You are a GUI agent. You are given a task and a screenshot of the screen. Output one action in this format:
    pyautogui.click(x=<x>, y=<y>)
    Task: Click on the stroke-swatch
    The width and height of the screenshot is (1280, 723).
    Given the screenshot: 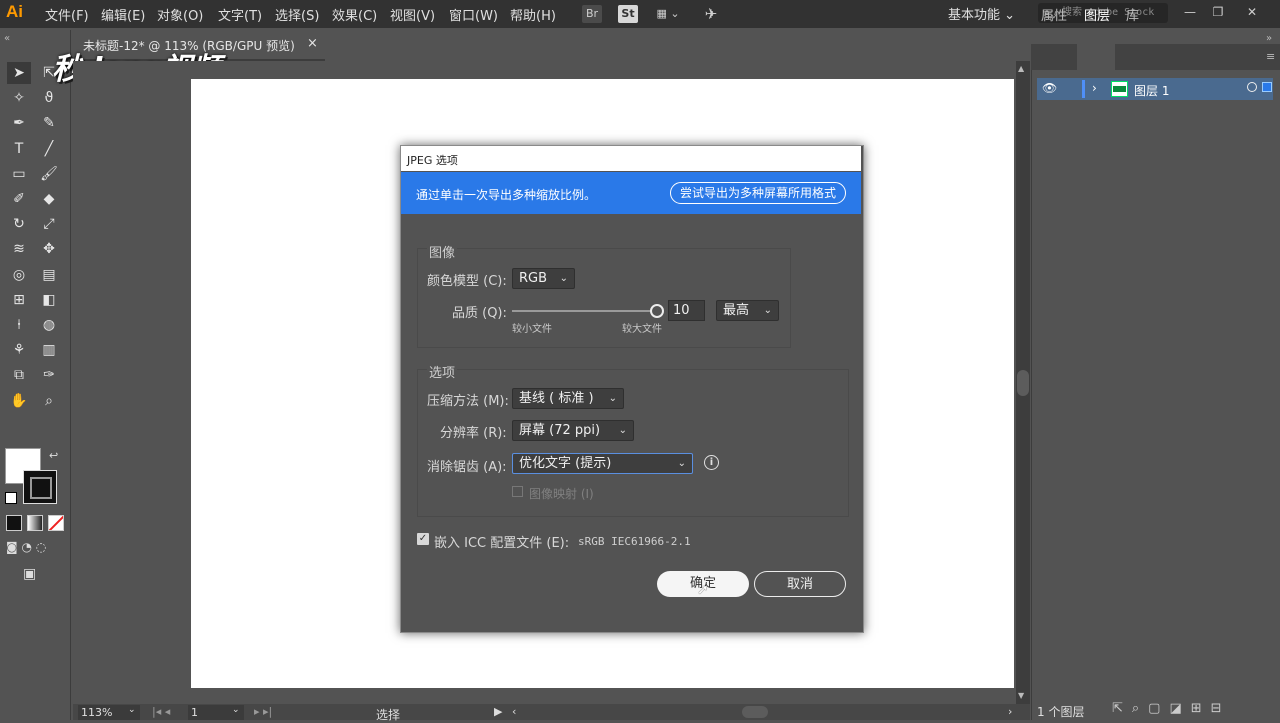 What is the action you would take?
    pyautogui.click(x=40, y=487)
    